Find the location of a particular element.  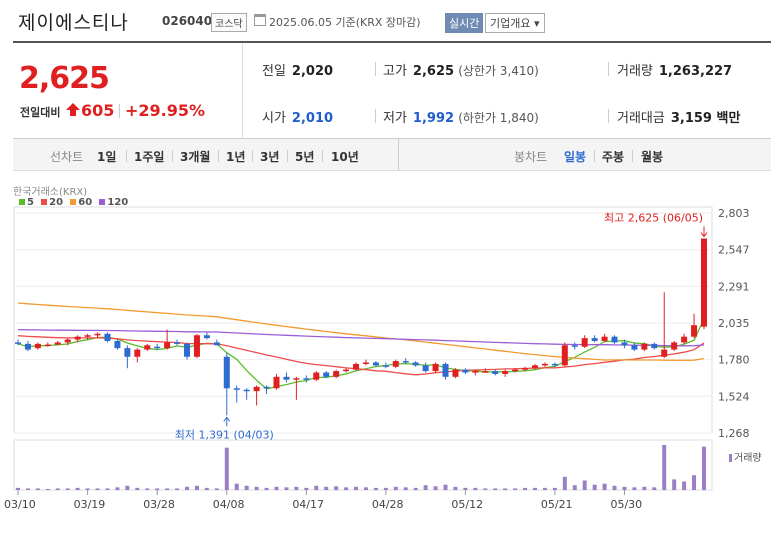

company-overview-dropdown: 기업개요 ▾ is located at coordinates (515, 23).